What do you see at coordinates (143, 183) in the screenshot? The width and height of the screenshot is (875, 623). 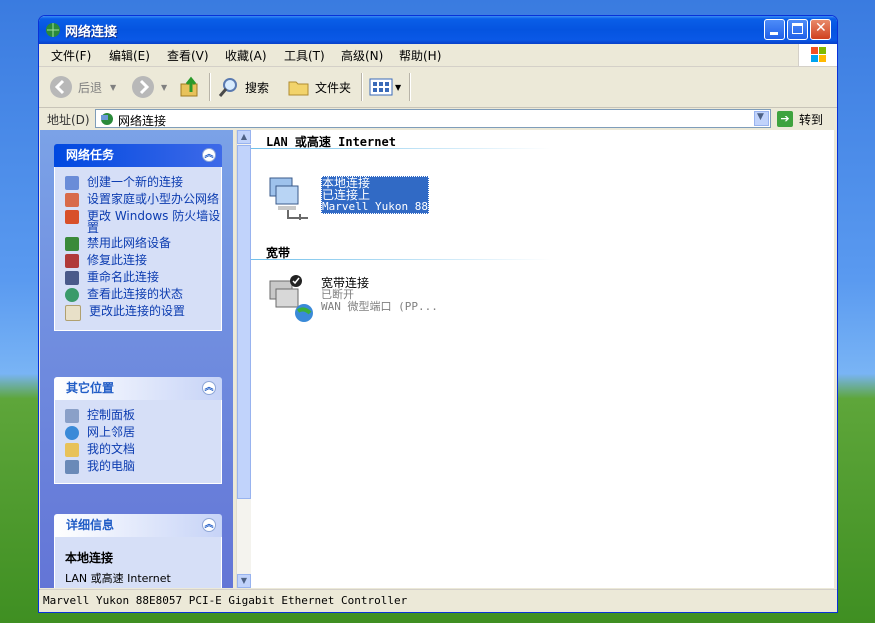 I see `task-create-connection: 创建一个新的连接` at bounding box center [143, 183].